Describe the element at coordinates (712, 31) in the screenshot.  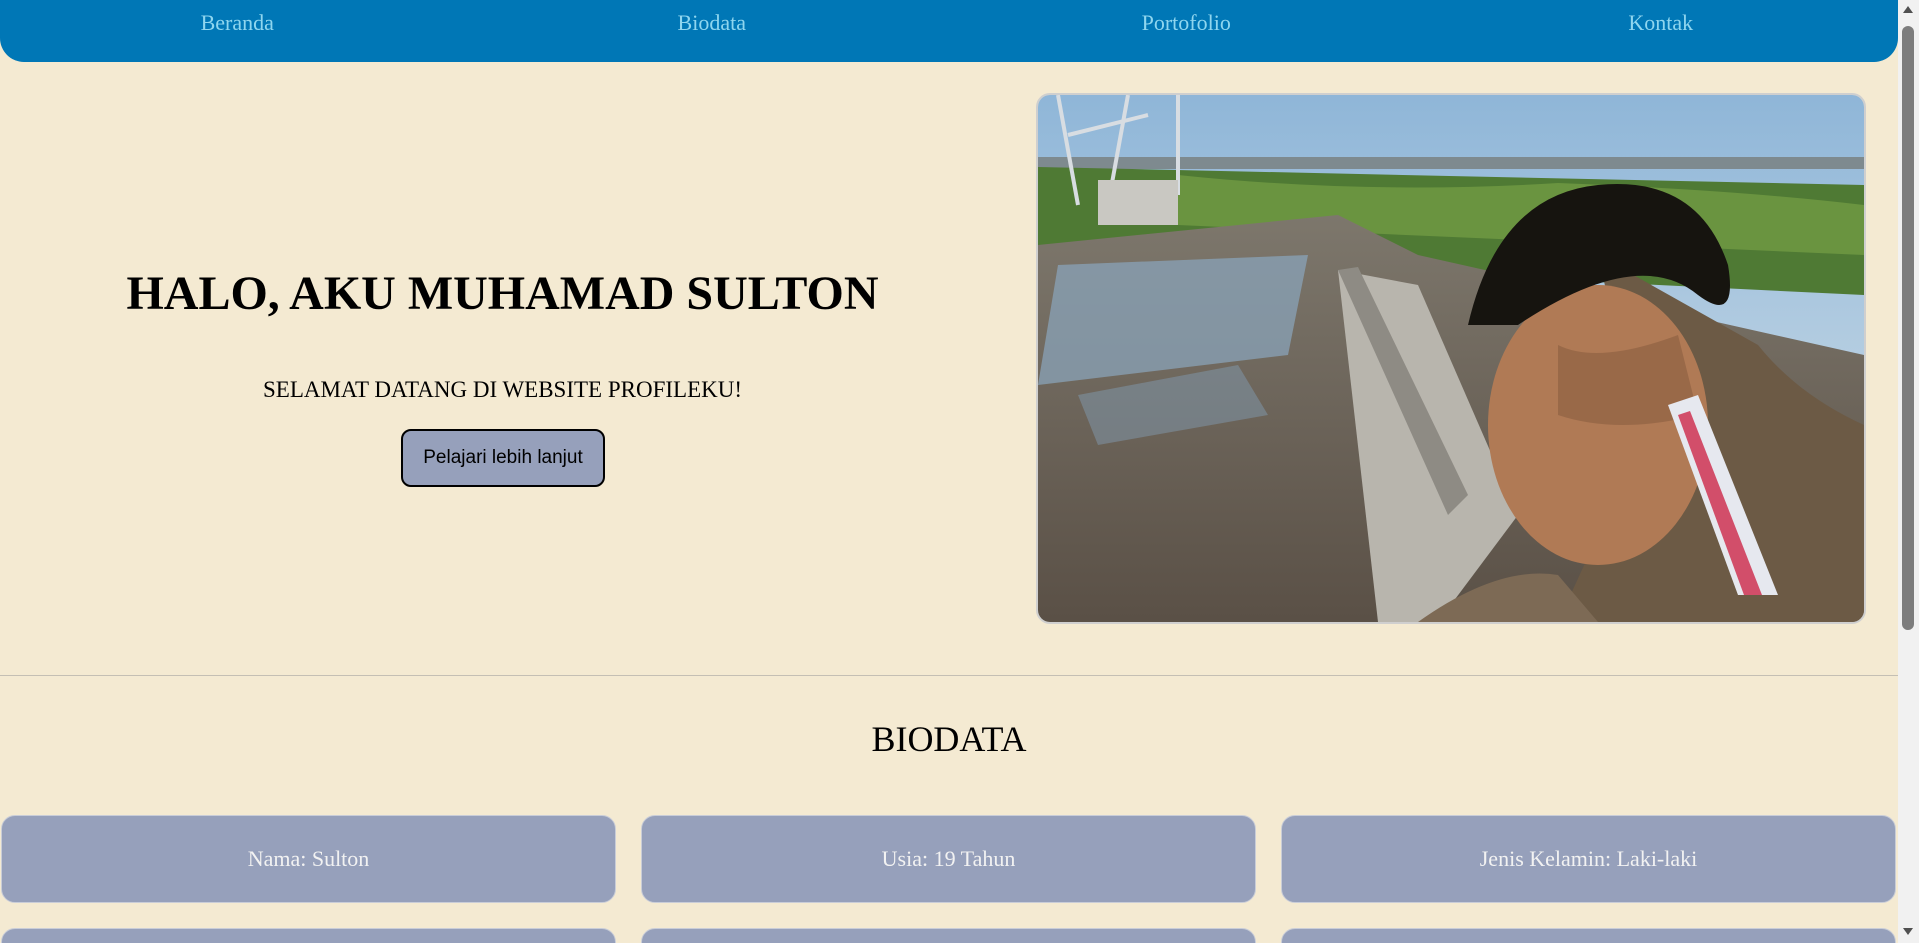
I see `nav-link-biodata: Biodata` at that location.